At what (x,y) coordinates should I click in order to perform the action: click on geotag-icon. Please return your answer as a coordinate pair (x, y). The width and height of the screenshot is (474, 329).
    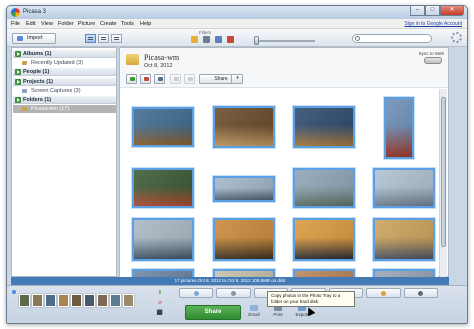
    Looking at the image, I should click on (176, 79).